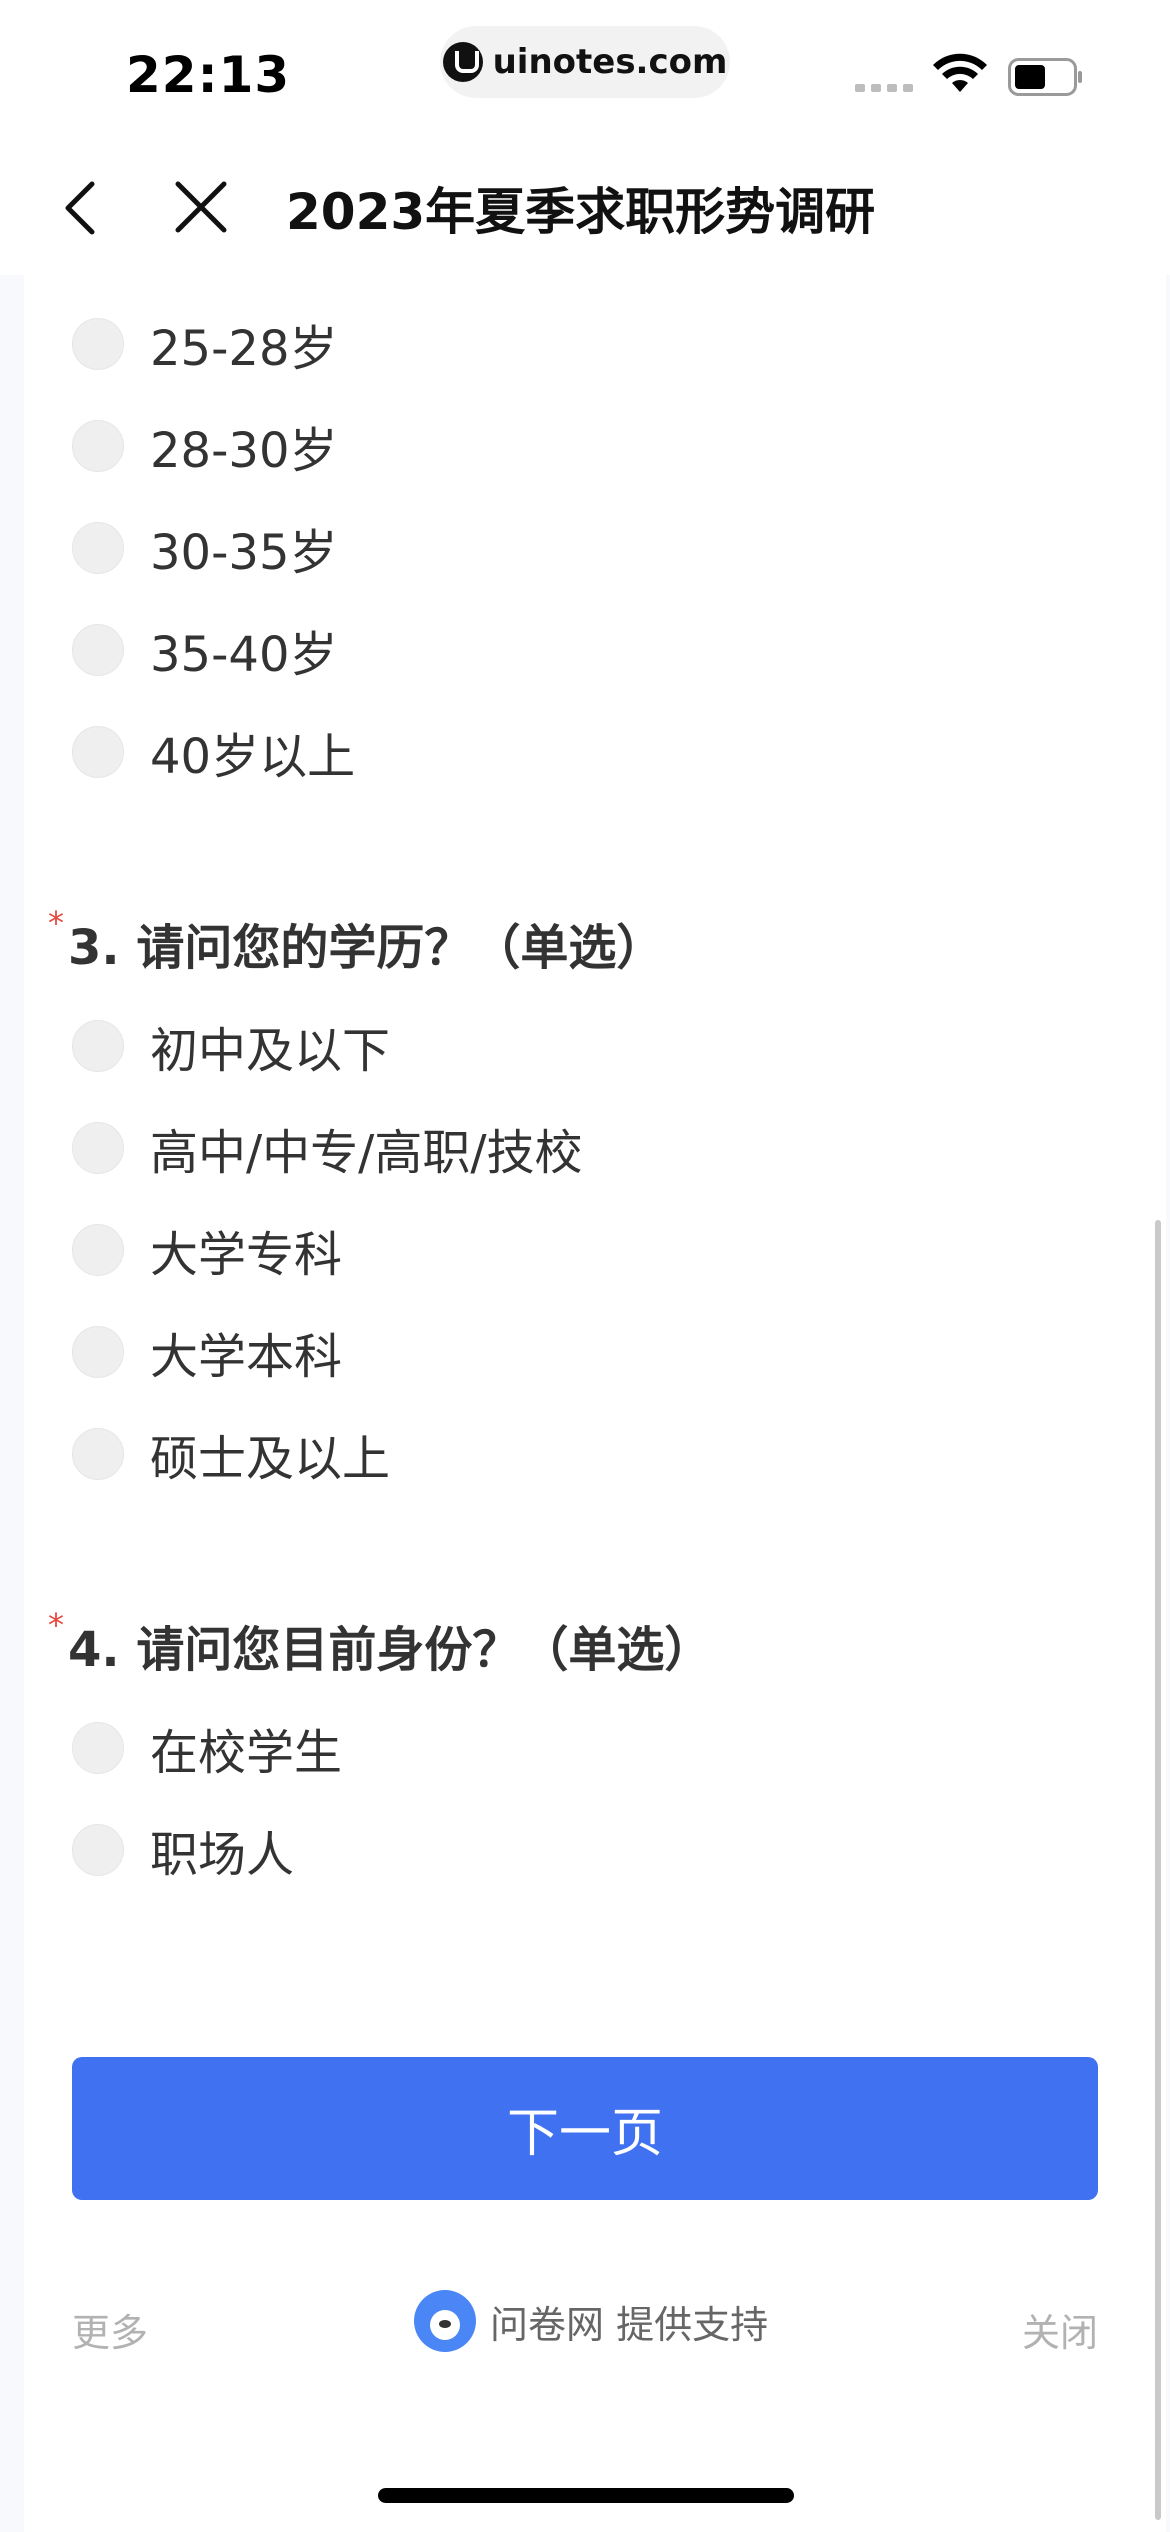 Image resolution: width=1170 pixels, height=2532 pixels. What do you see at coordinates (366, 948) in the screenshot?
I see `question-title: 3. 请问您的学历？（单选）` at bounding box center [366, 948].